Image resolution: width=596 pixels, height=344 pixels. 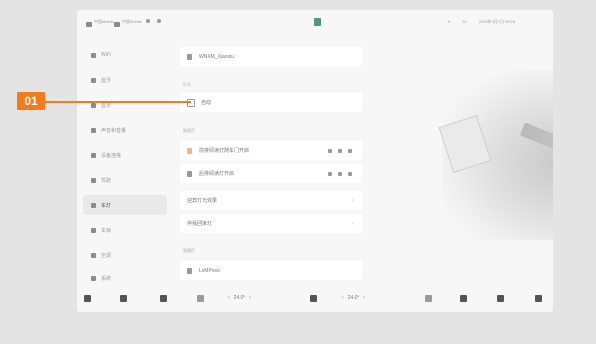 I want to click on seat-button, so click(x=163, y=298).